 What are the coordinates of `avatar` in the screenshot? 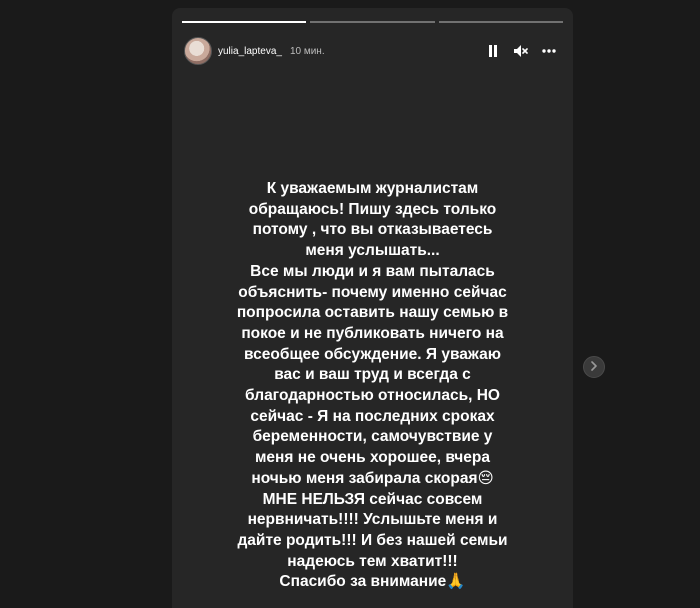 It's located at (198, 51).